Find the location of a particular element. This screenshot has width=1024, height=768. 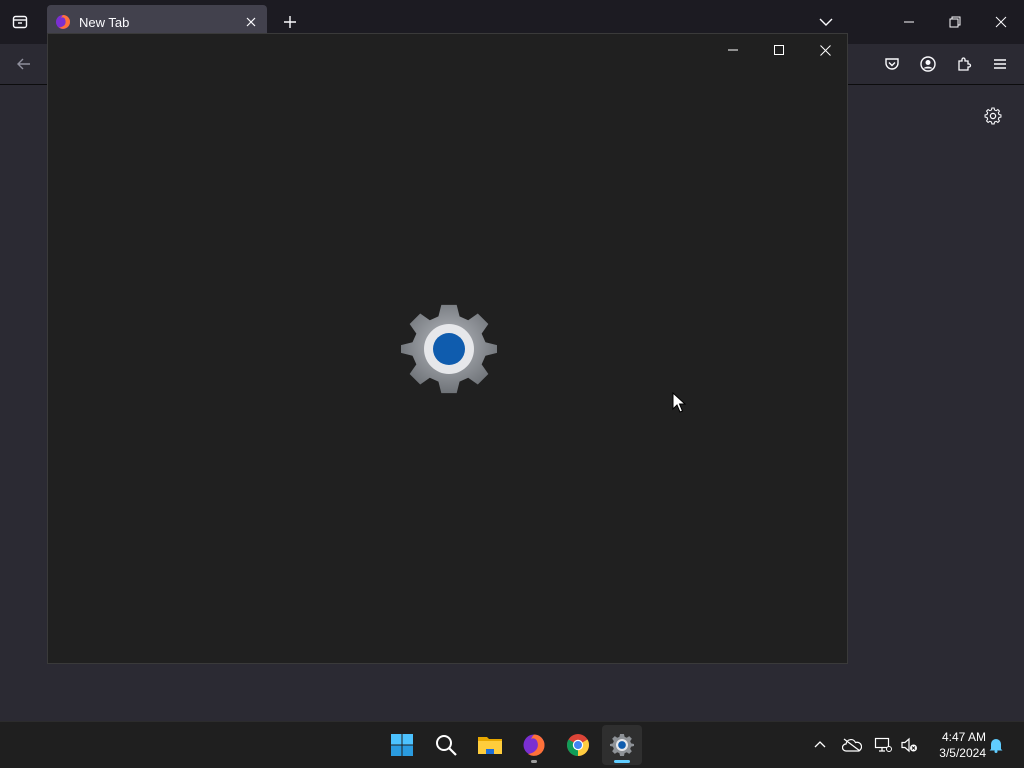

notifications-button is located at coordinates (996, 745).